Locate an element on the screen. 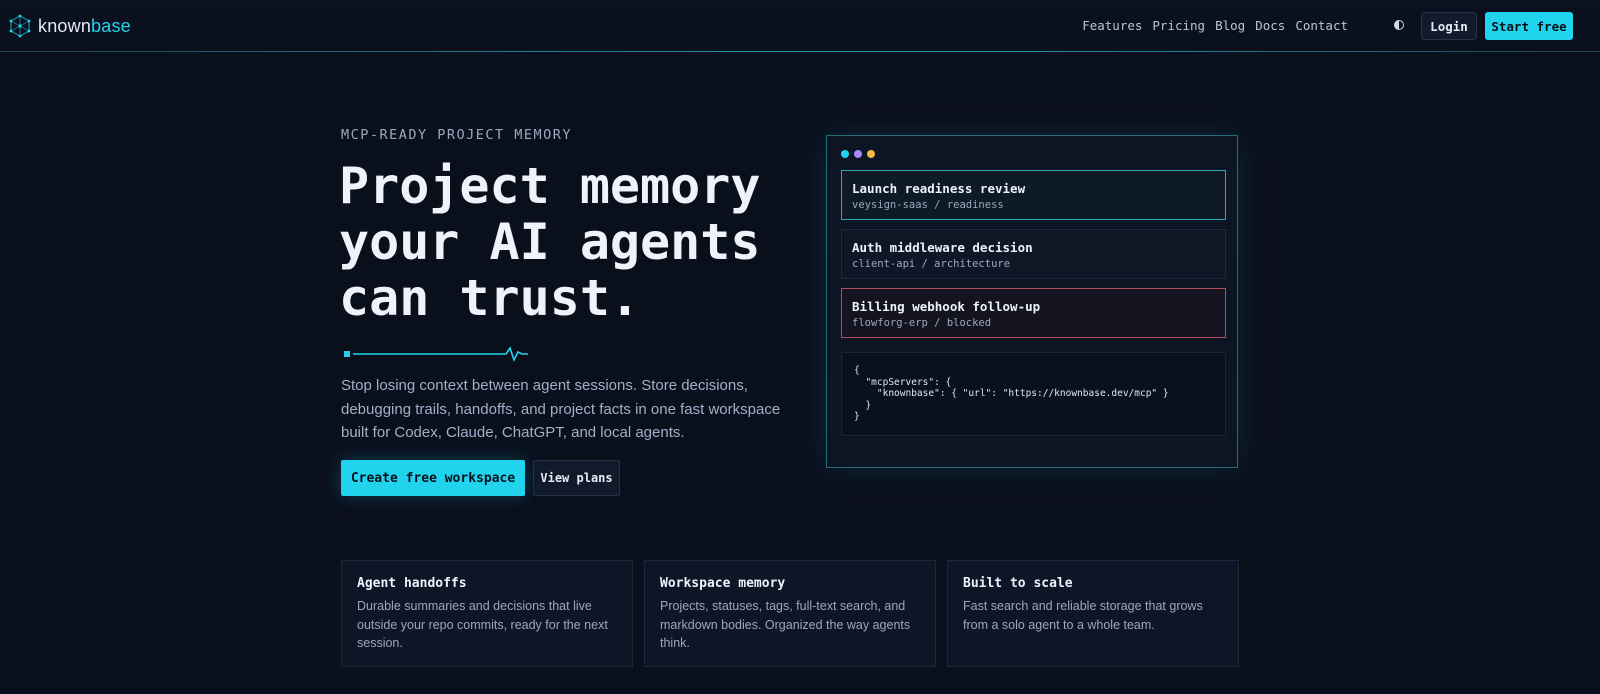  nav-link-features: Features is located at coordinates (1112, 25).